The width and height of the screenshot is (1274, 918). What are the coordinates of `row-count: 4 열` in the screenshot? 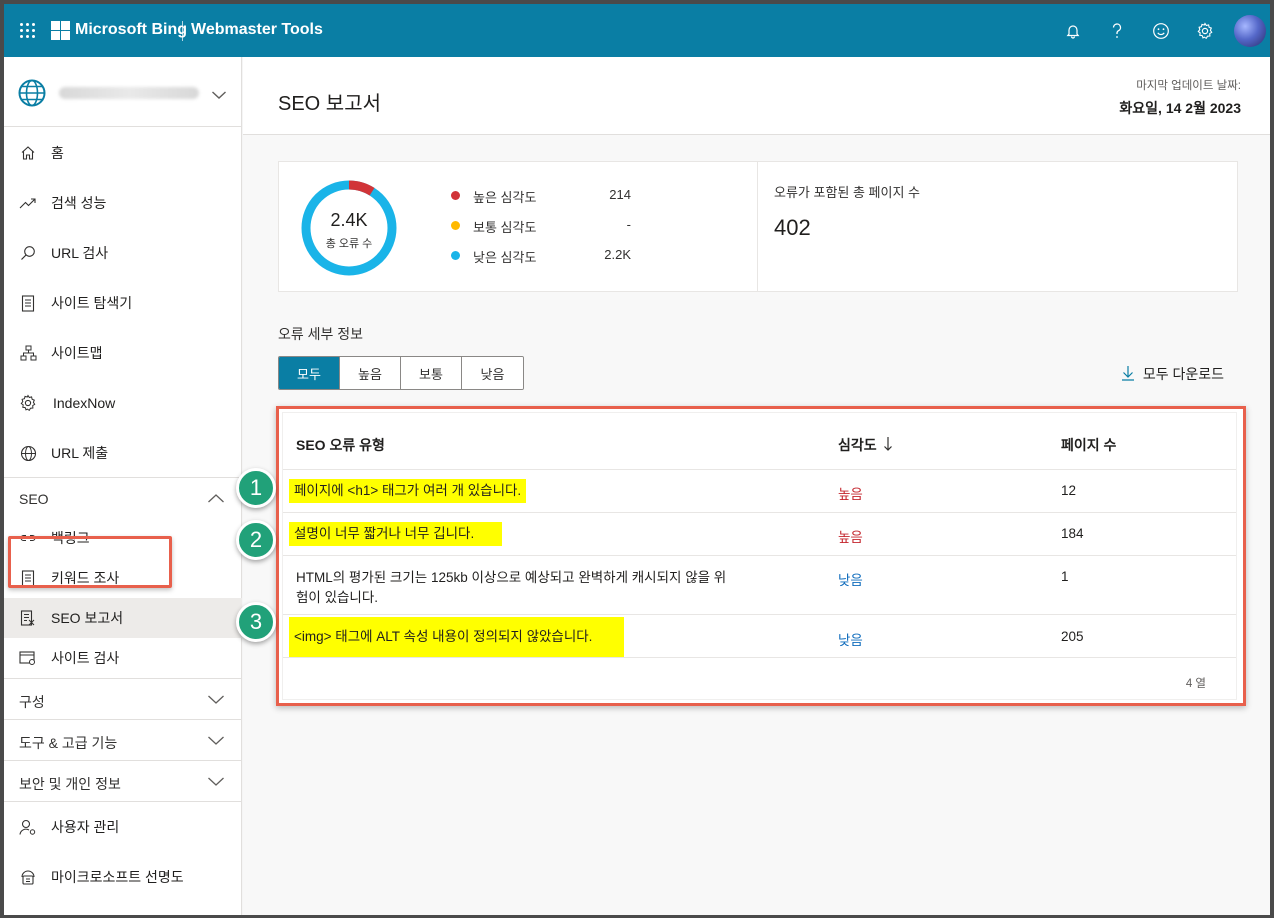 It's located at (1195, 684).